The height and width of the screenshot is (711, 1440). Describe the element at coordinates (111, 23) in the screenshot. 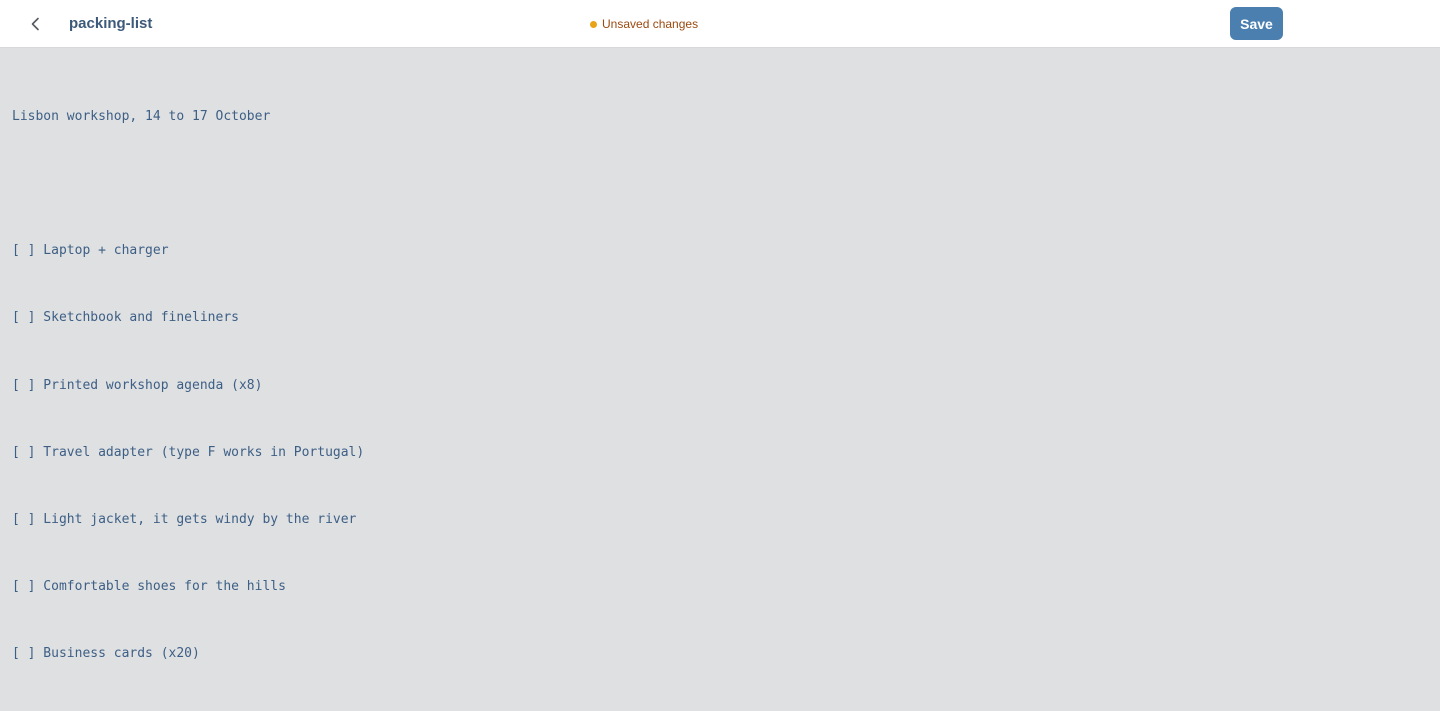

I see `file-title: packing-list` at that location.